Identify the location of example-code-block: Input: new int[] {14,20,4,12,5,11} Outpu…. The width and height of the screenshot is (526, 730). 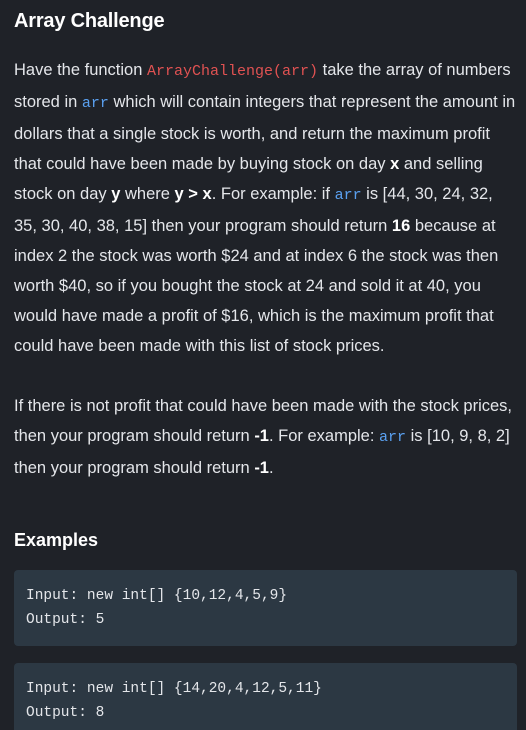
(265, 696).